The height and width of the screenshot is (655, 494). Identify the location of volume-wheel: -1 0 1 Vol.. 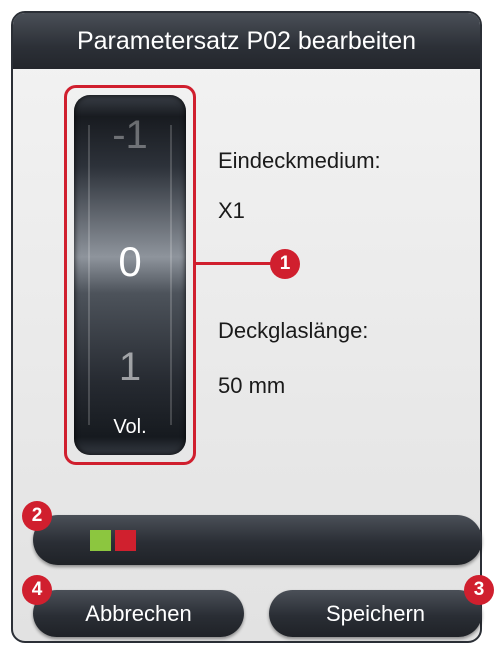
(130, 275).